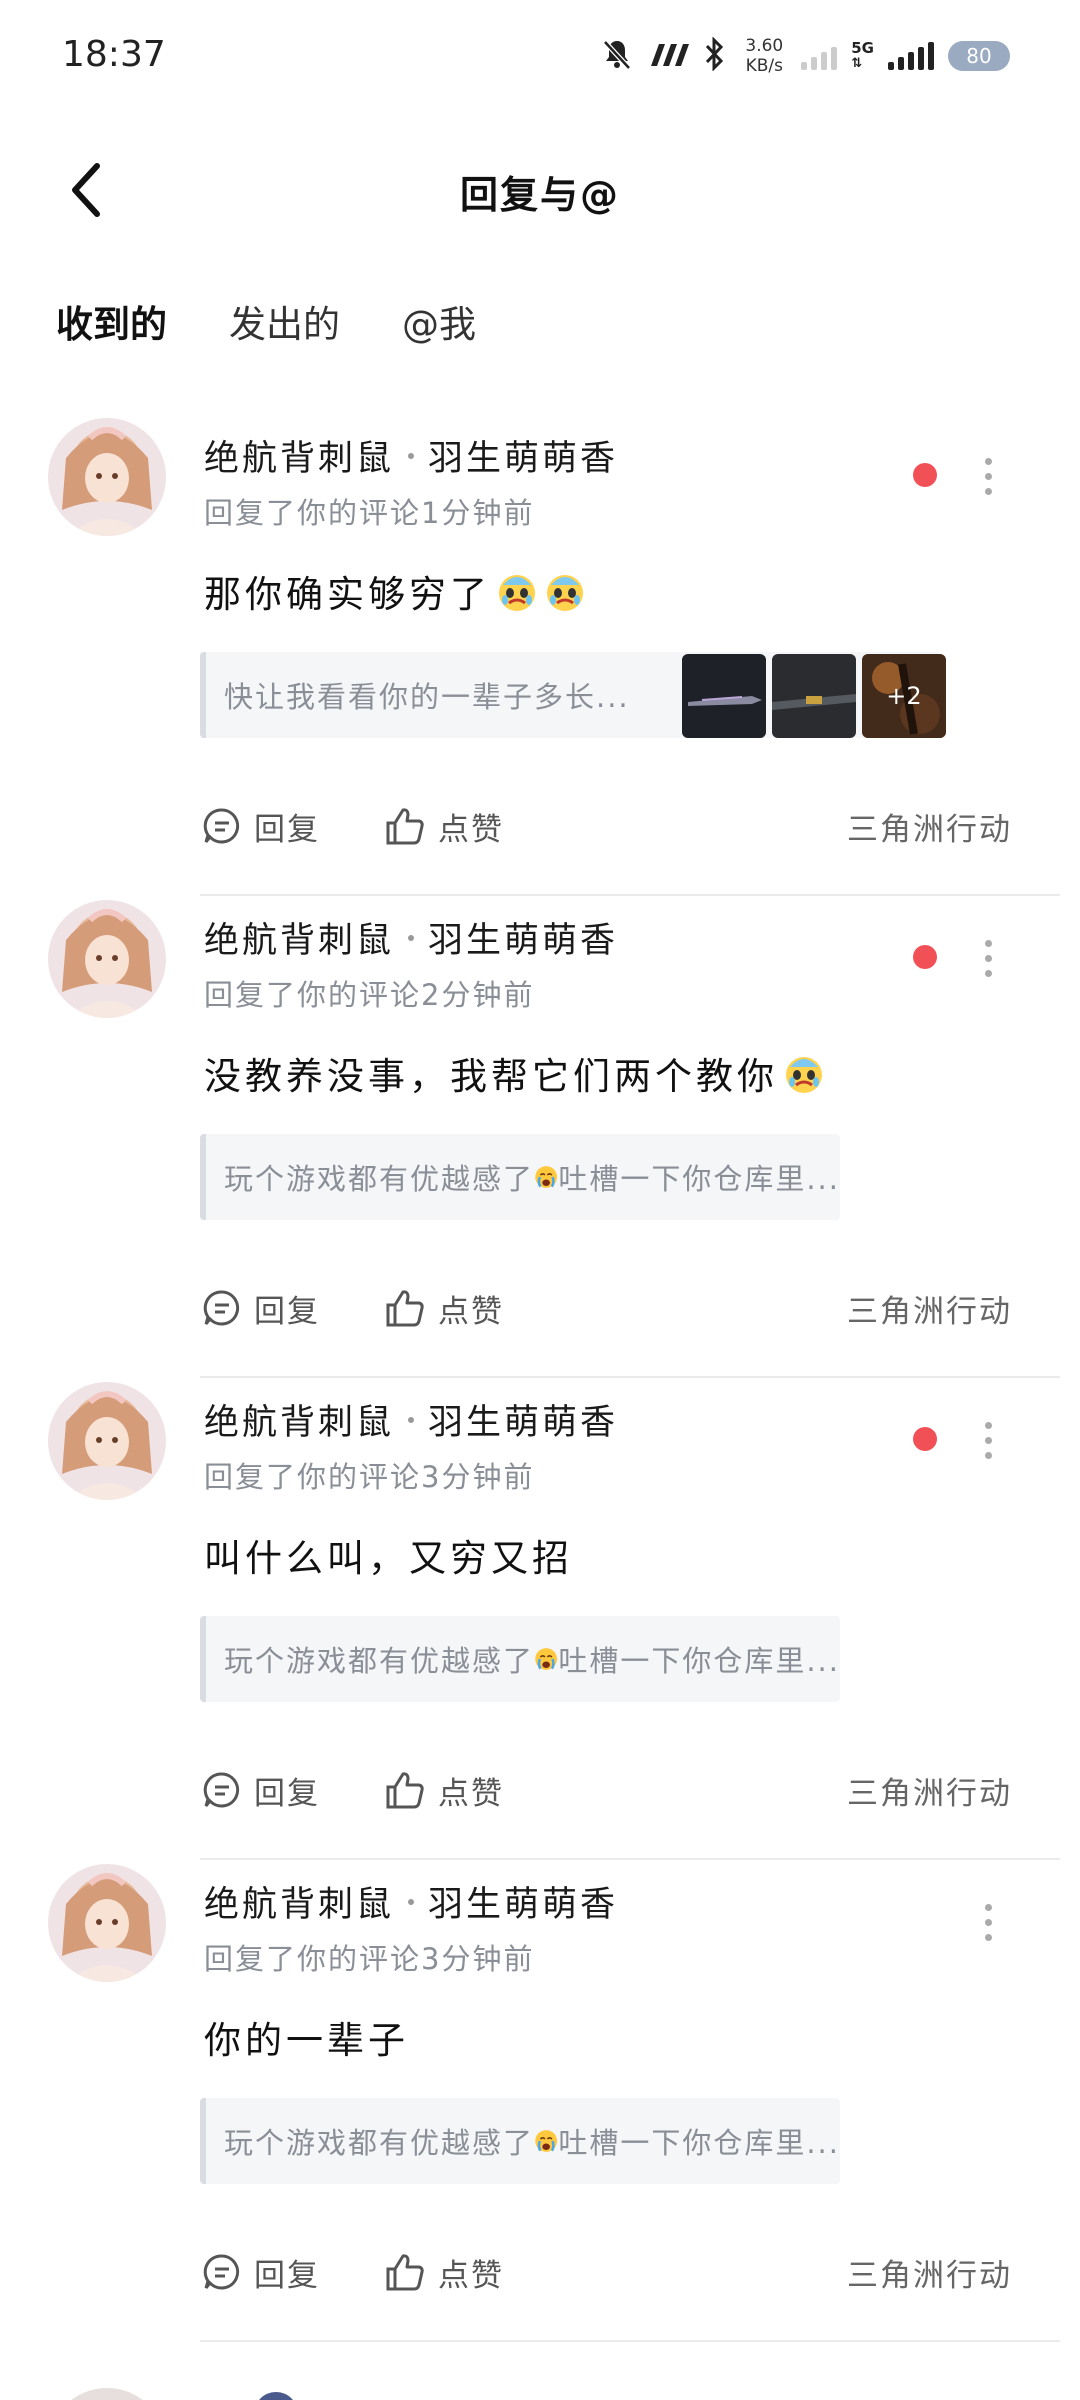 This screenshot has width=1080, height=2400. Describe the element at coordinates (276, 2396) in the screenshot. I see `user-badge-next-item` at that location.